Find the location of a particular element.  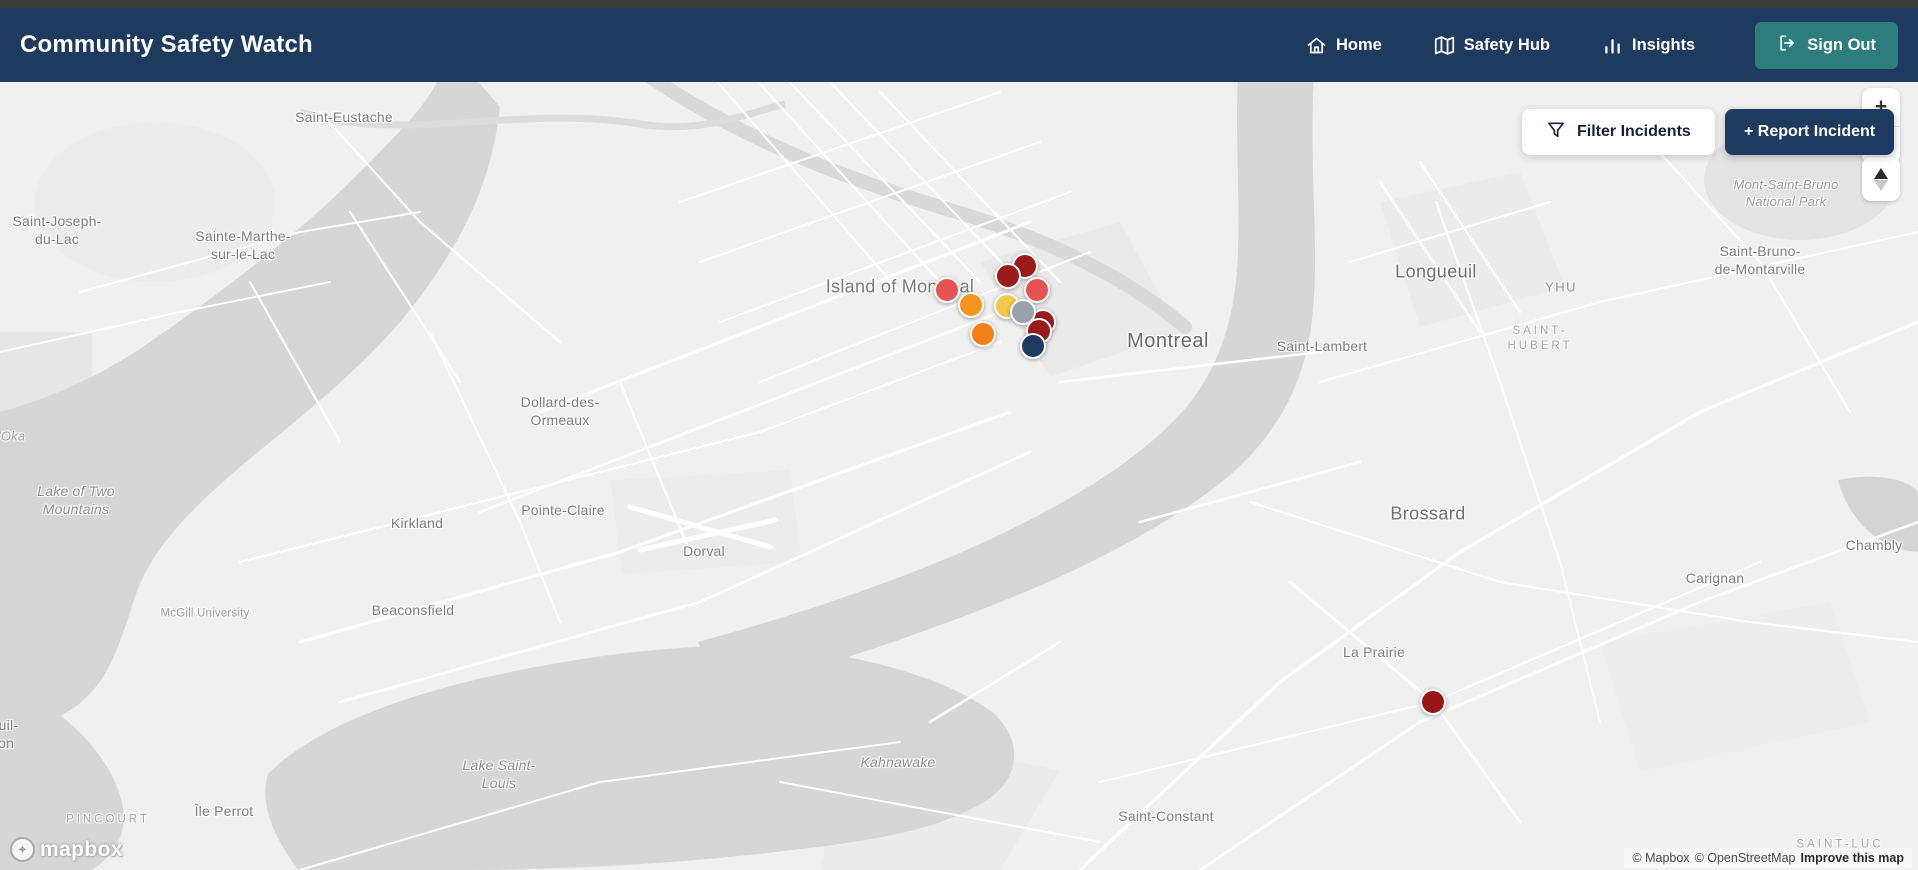

nav-item-safety-hub: Safety Hub is located at coordinates (1492, 45).